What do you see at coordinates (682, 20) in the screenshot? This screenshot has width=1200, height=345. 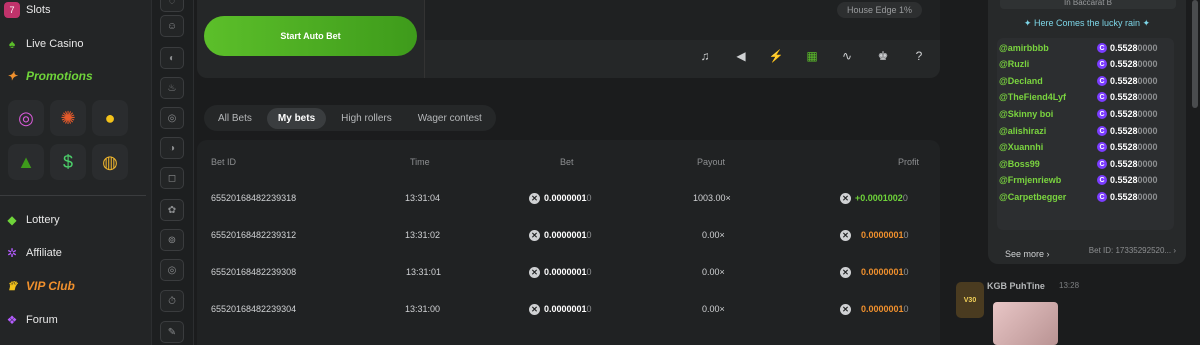 I see `game-table-area: House Edge 1%` at bounding box center [682, 20].